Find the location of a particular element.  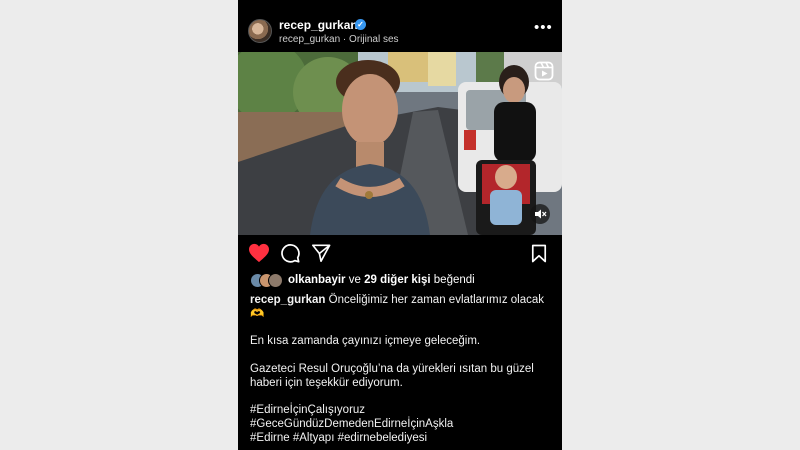

verified-badge-icon: ✓ is located at coordinates (360, 24).